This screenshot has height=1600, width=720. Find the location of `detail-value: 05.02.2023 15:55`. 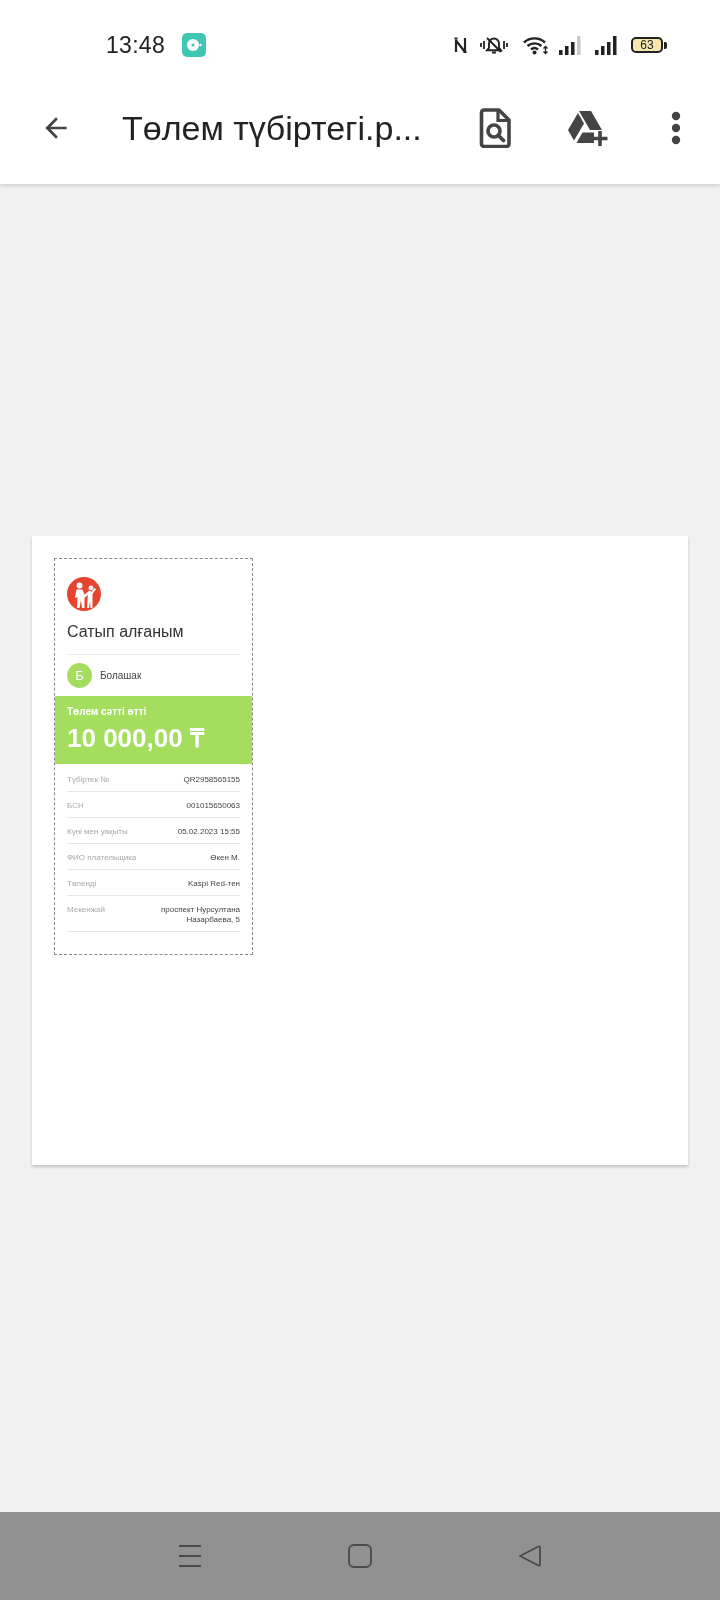

detail-value: 05.02.2023 15:55 is located at coordinates (208, 831).